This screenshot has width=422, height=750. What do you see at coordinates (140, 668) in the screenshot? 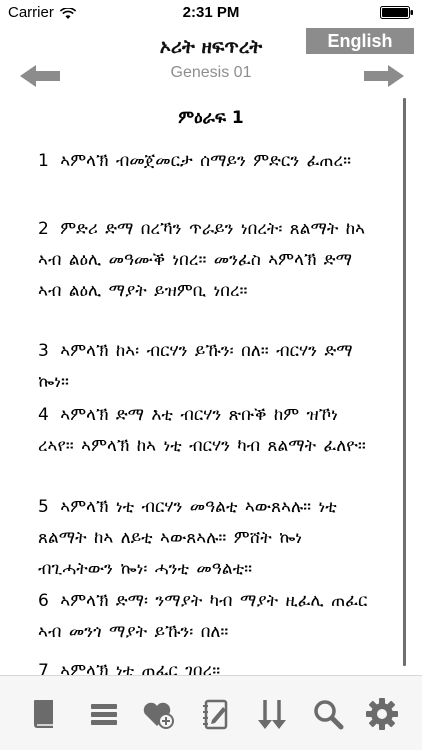
I see `verse-text: ኣምላኽ ነቲ ጠፈር ገበረ።` at bounding box center [140, 668].